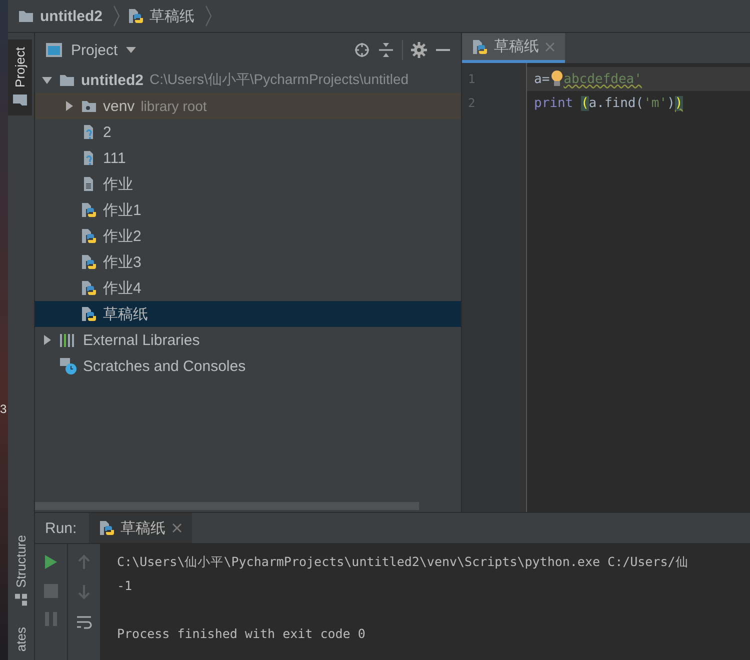 Image resolution: width=750 pixels, height=660 pixels. Describe the element at coordinates (21, 570) in the screenshot. I see `tool-window-tab: Structure` at that location.